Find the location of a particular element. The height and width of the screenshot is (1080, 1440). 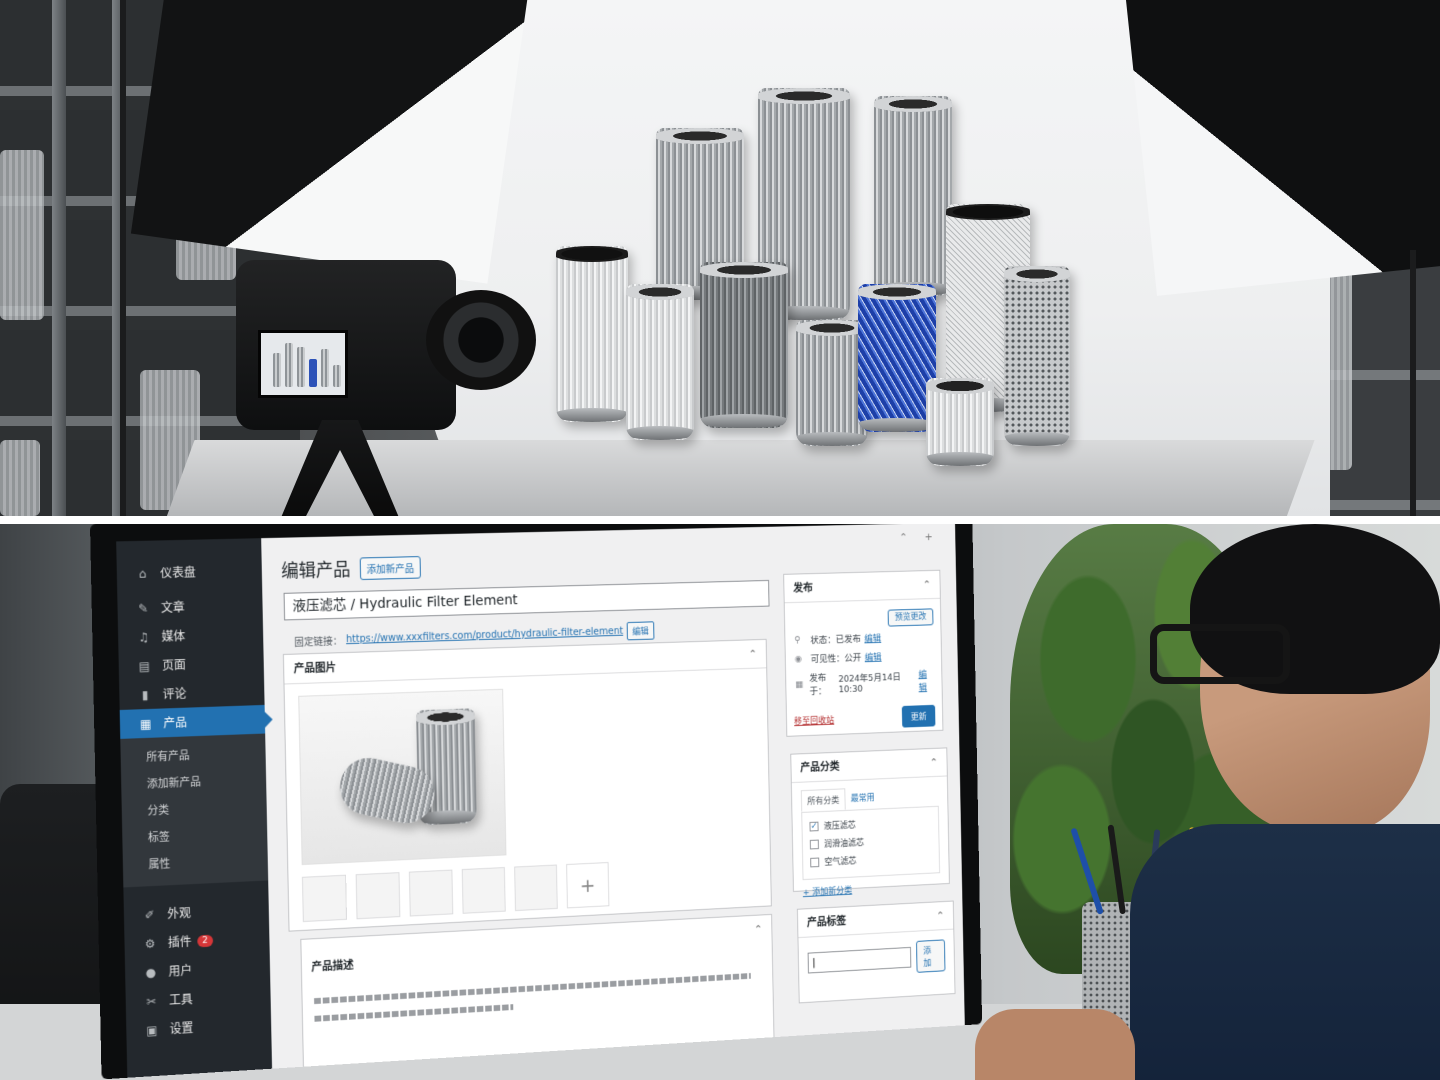

dslr-camera is located at coordinates (386, 345).